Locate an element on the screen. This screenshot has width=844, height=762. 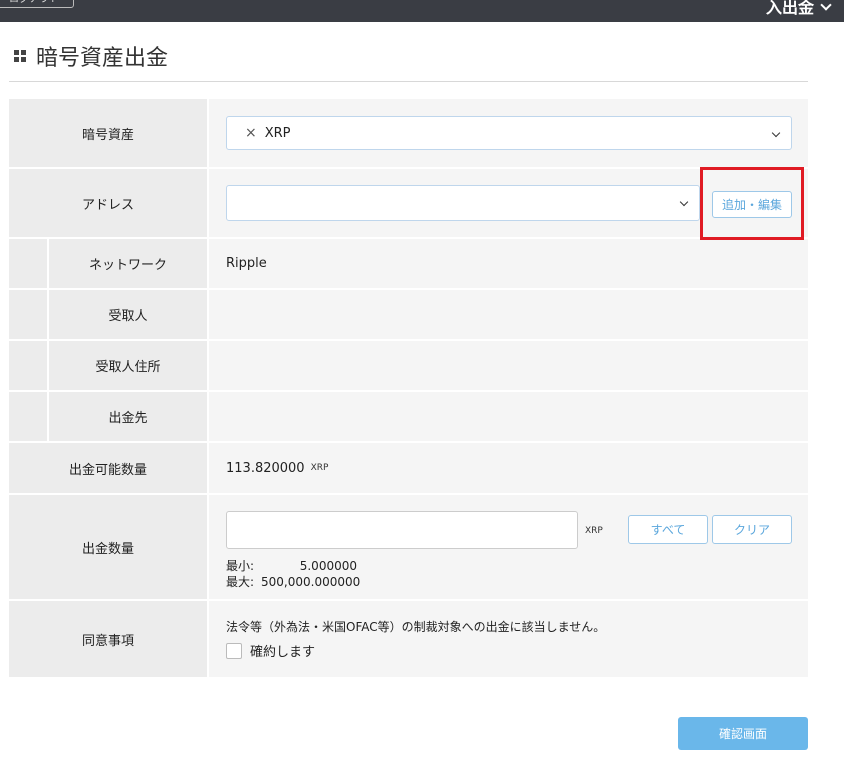
amount-label: 出金数量 is located at coordinates (108, 547).